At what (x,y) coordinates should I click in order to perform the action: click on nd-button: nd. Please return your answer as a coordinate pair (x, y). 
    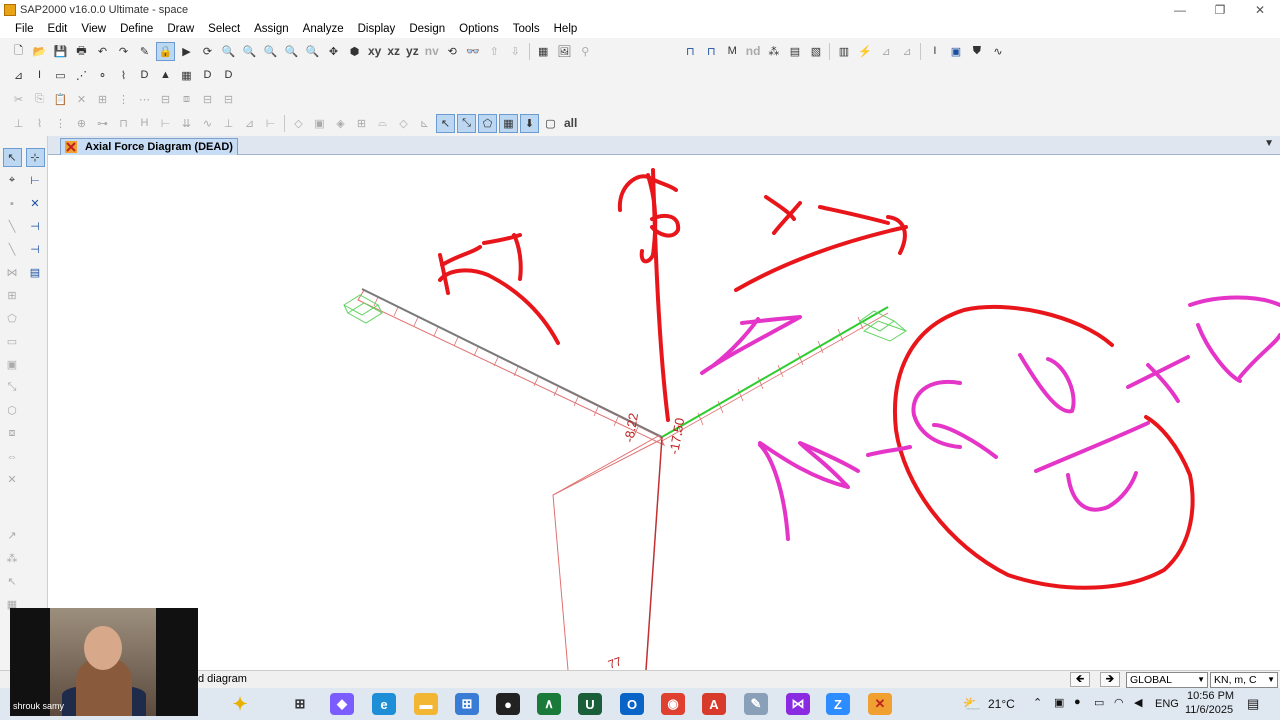
    Looking at the image, I should click on (753, 51).